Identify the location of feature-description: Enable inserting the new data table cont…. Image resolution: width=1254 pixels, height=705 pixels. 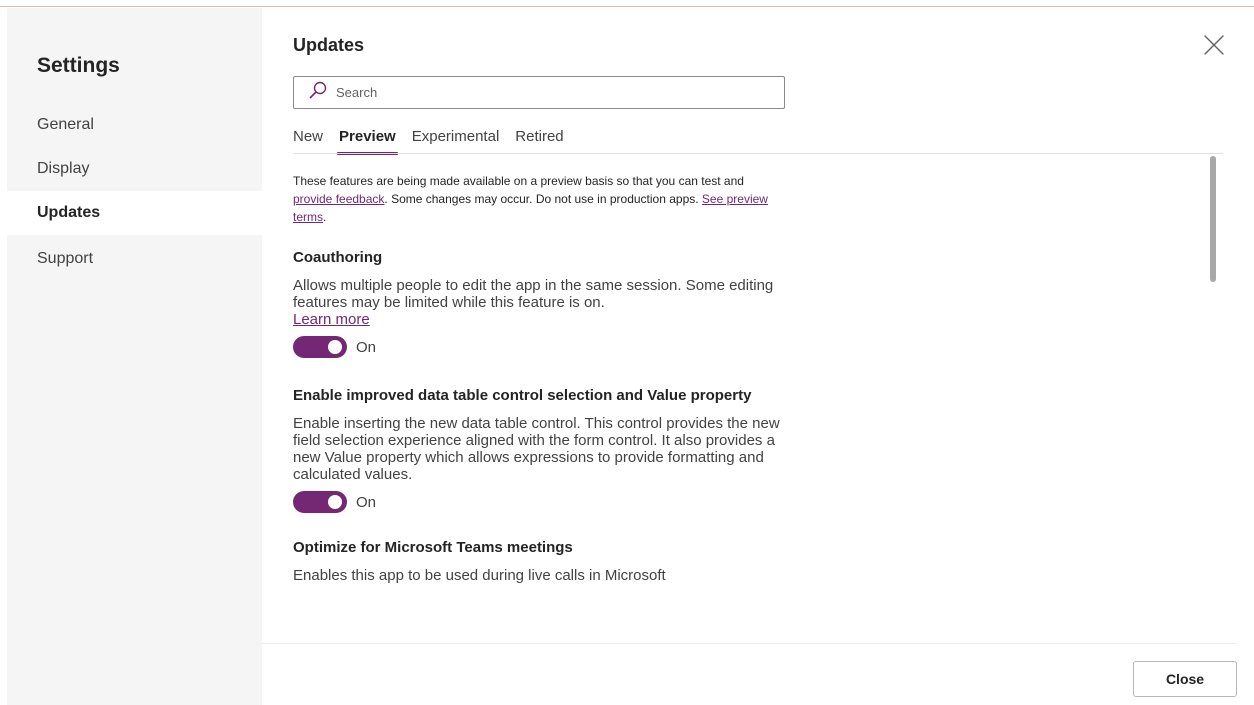
(536, 449).